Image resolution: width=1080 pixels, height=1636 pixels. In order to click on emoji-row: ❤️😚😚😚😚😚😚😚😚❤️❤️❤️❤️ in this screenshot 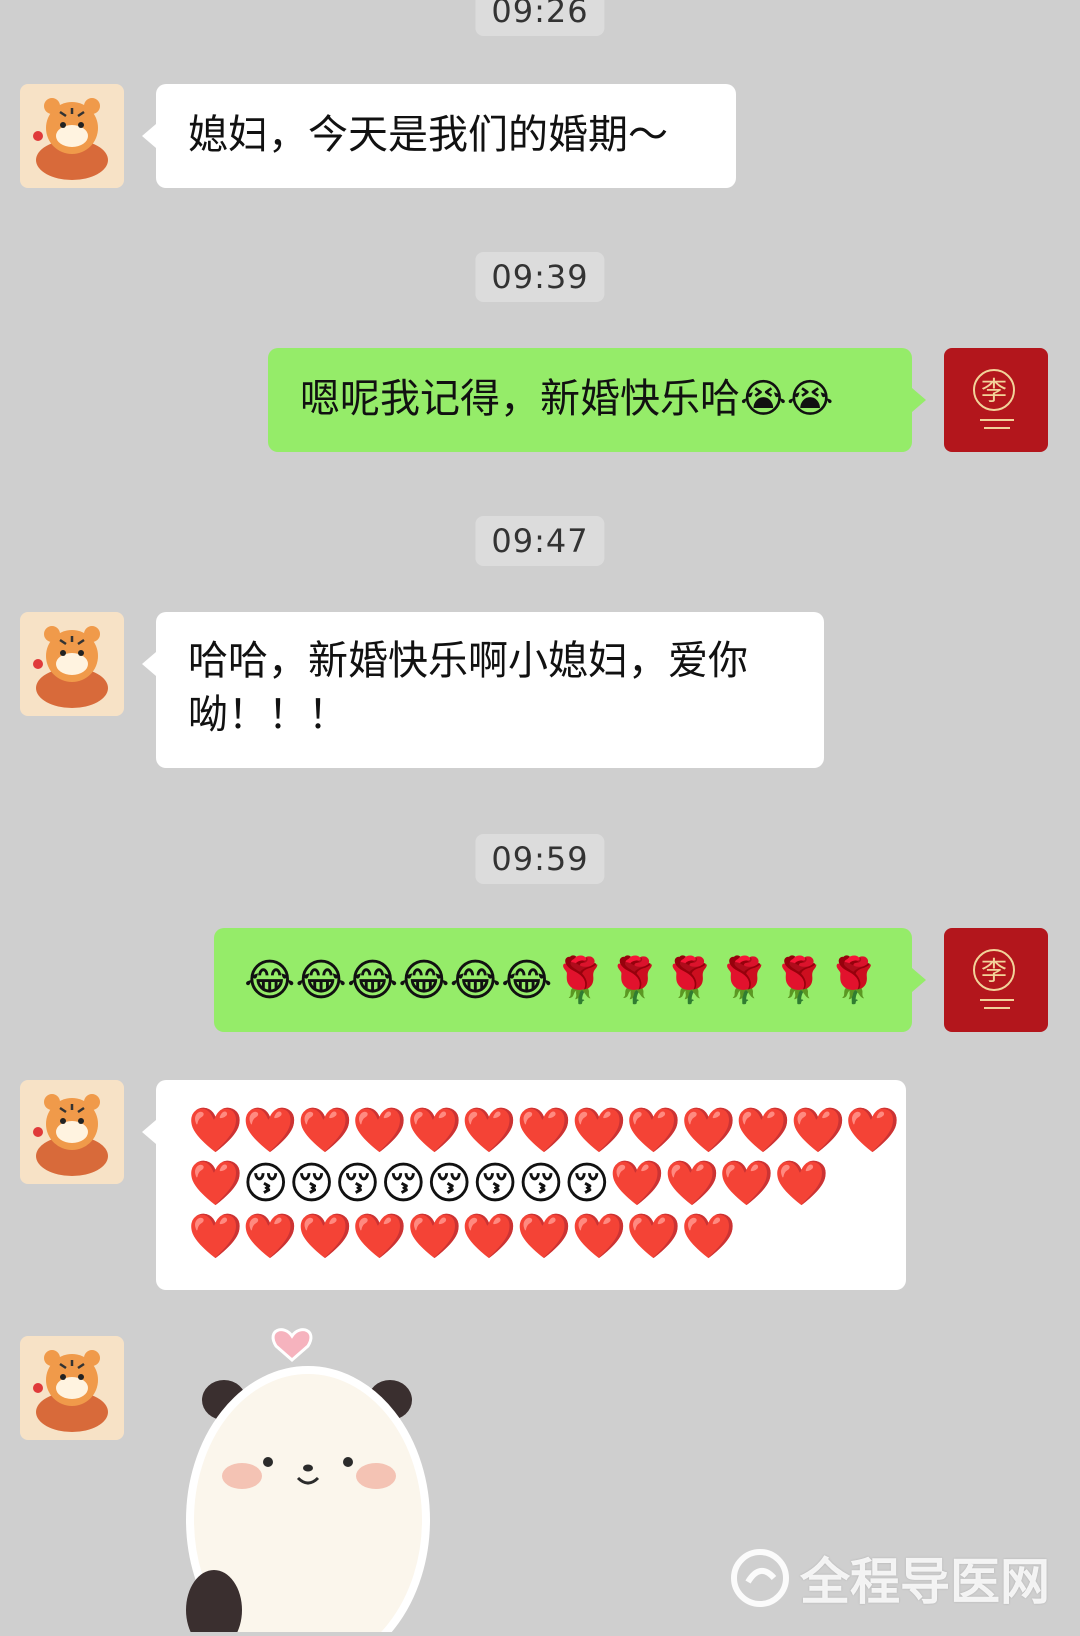, I will do `click(508, 1183)`.